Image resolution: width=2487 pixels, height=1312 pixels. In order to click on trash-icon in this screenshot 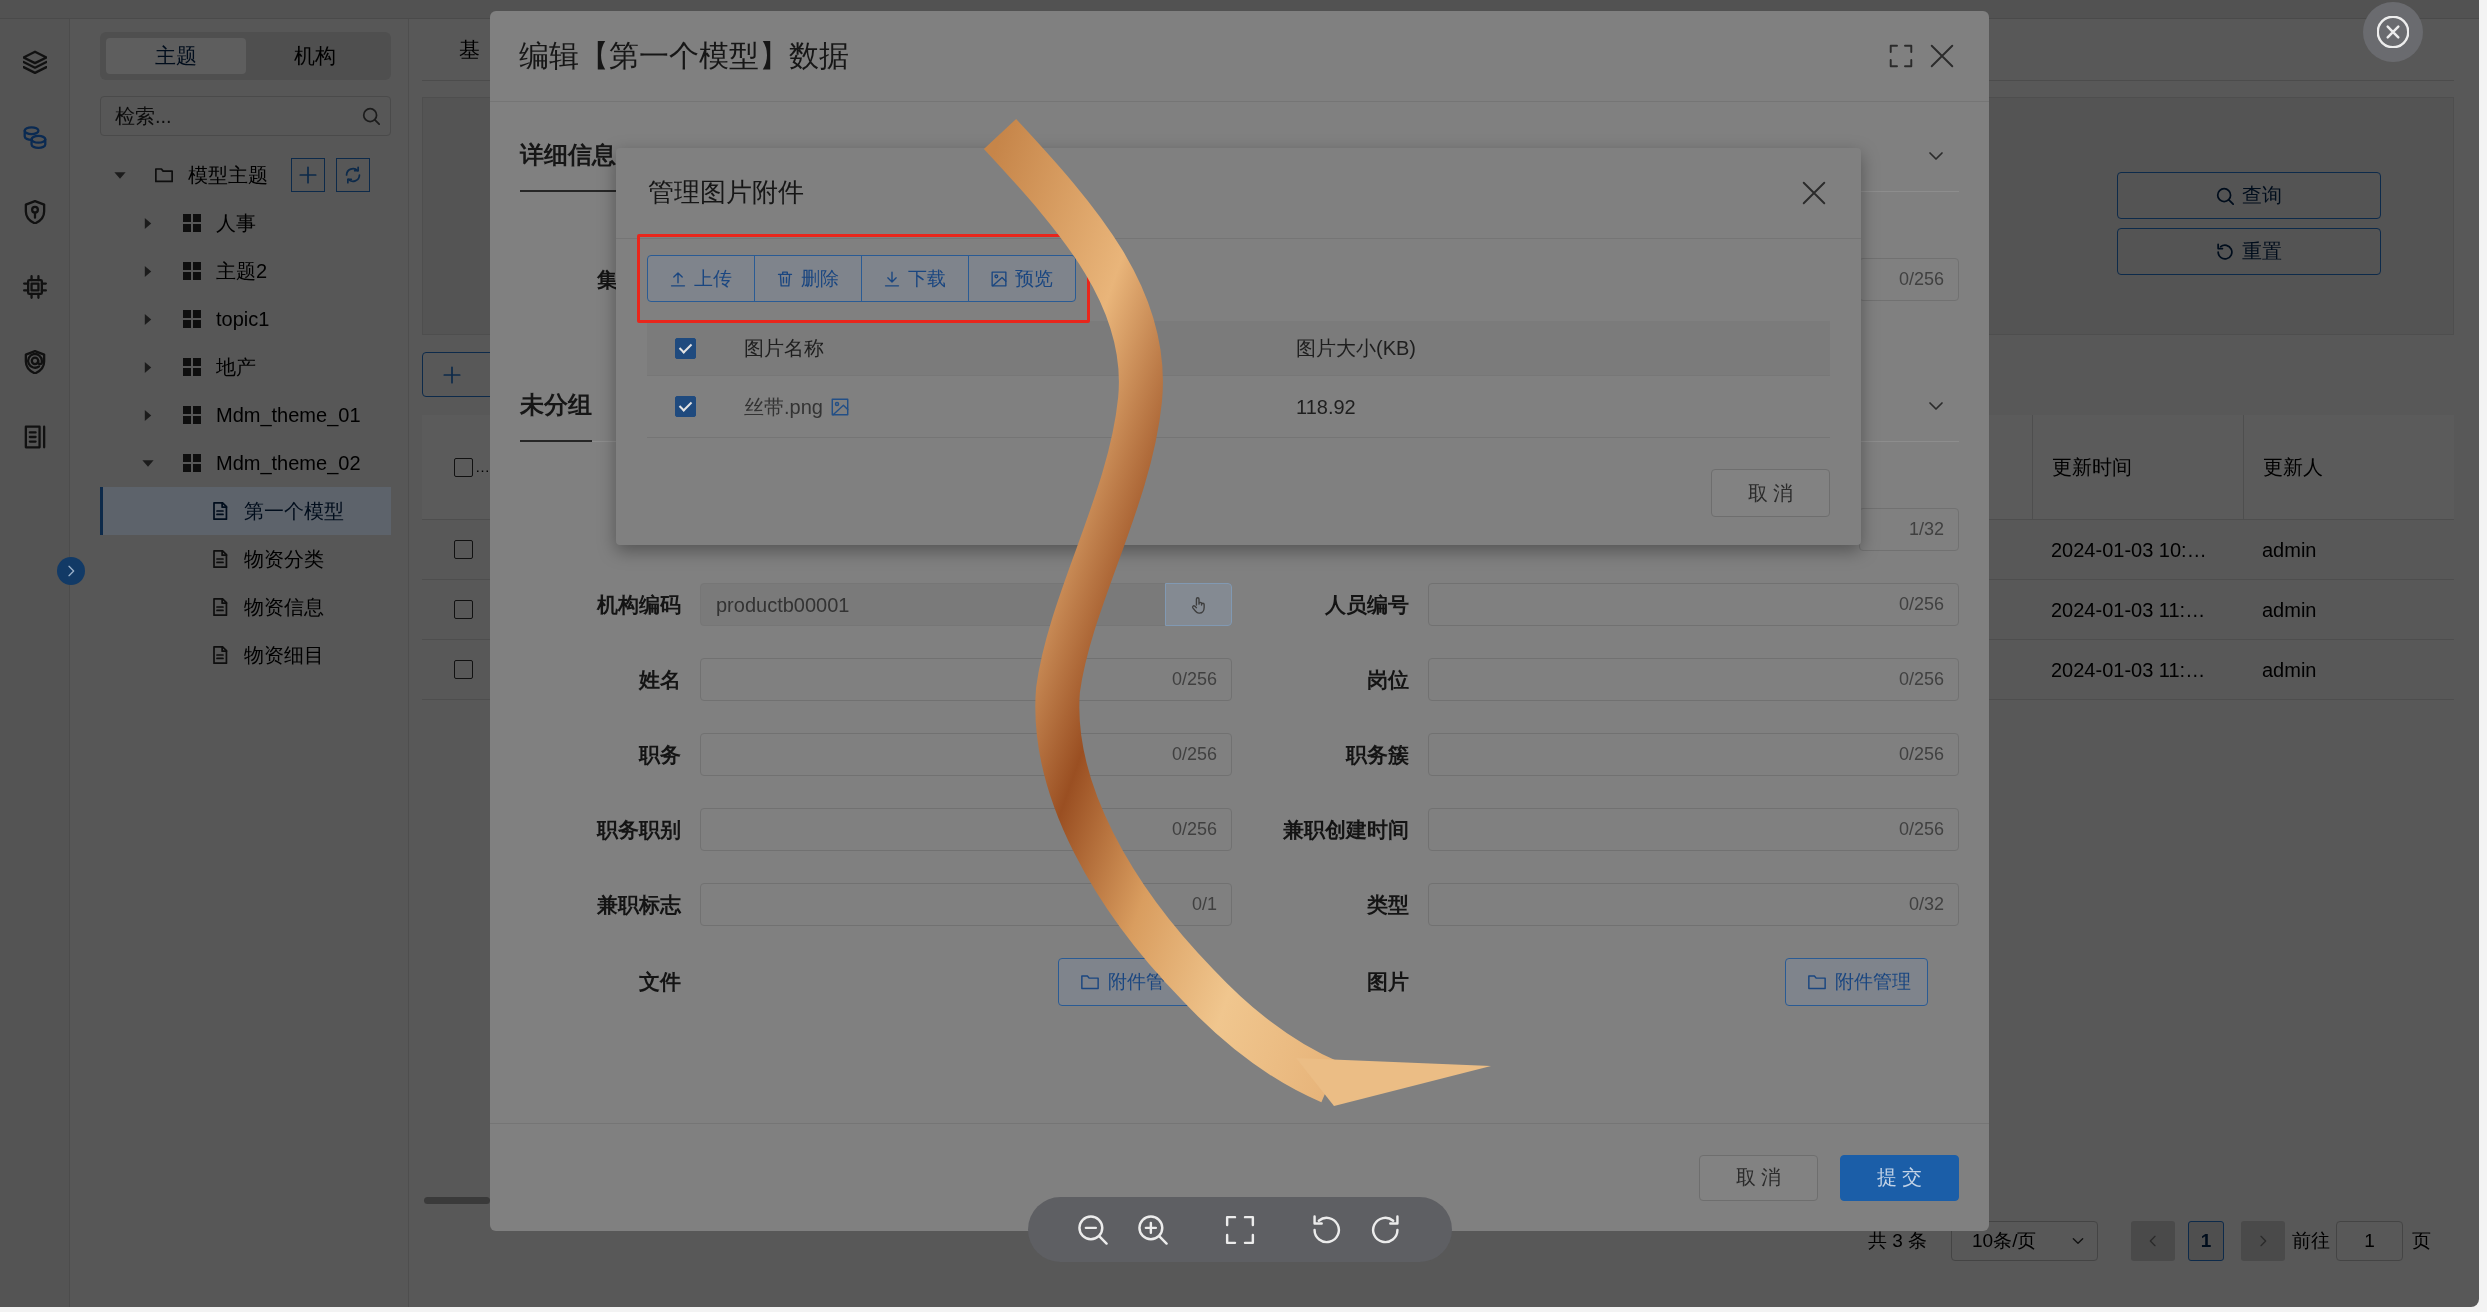, I will do `click(785, 278)`.